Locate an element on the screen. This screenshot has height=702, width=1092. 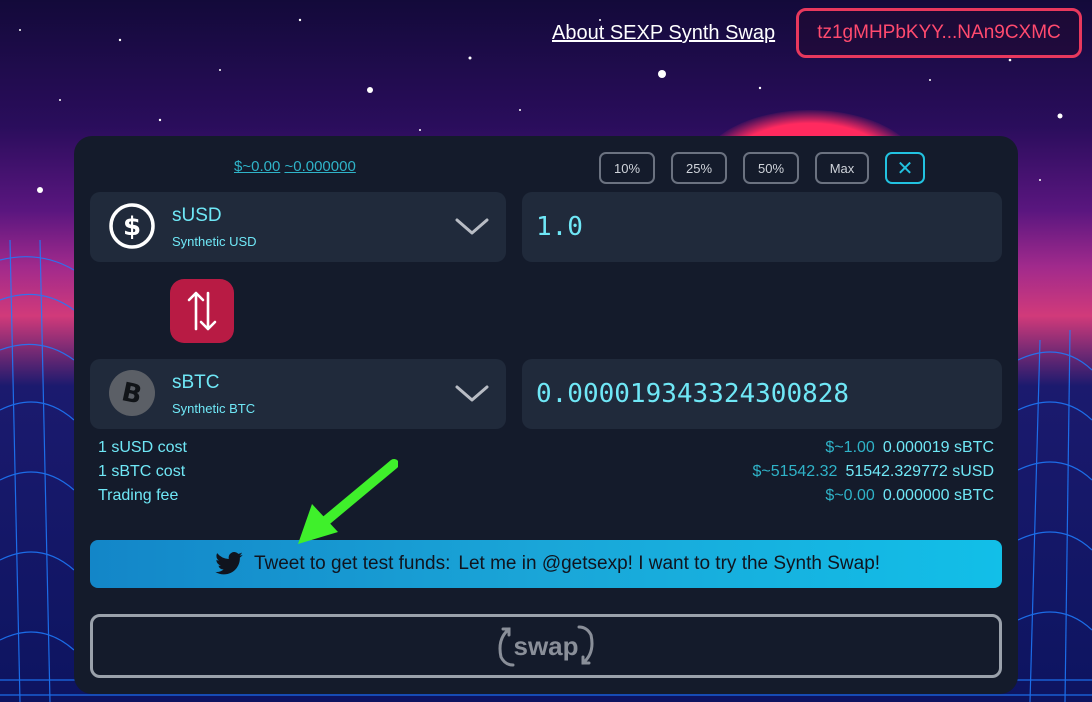
swap-arrows-icon is located at coordinates (202, 311).